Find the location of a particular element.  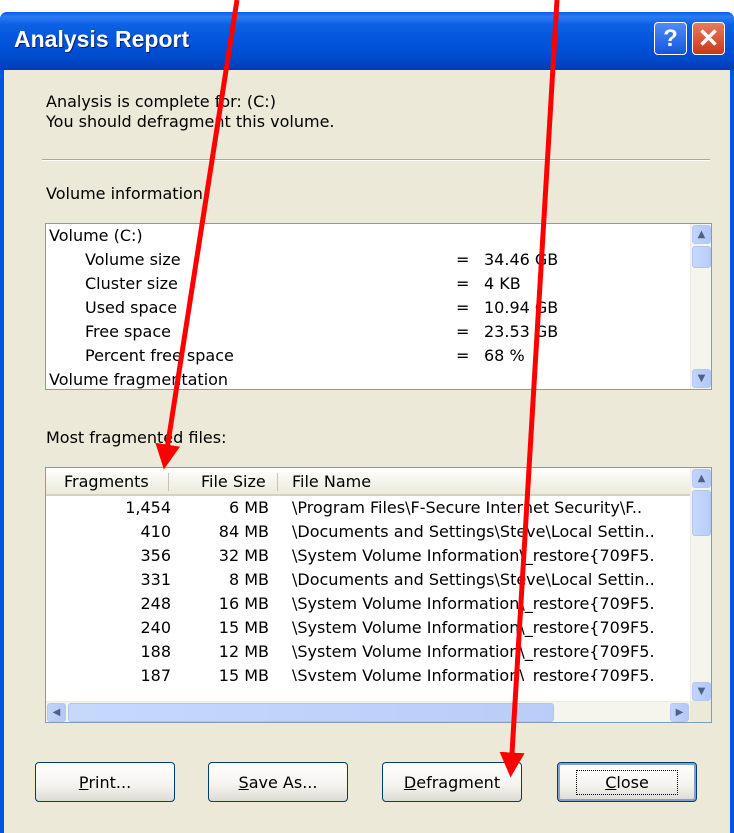

title-bar: Analysis Report ? ✕ is located at coordinates (367, 41).